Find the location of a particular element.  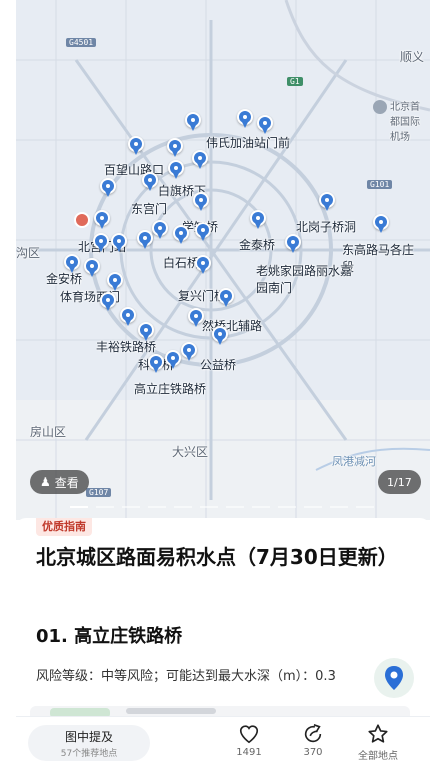

bottom-action-bar: 图中提及 57个推荐地点 1491 370 全部地点 is located at coordinates (223, 741).